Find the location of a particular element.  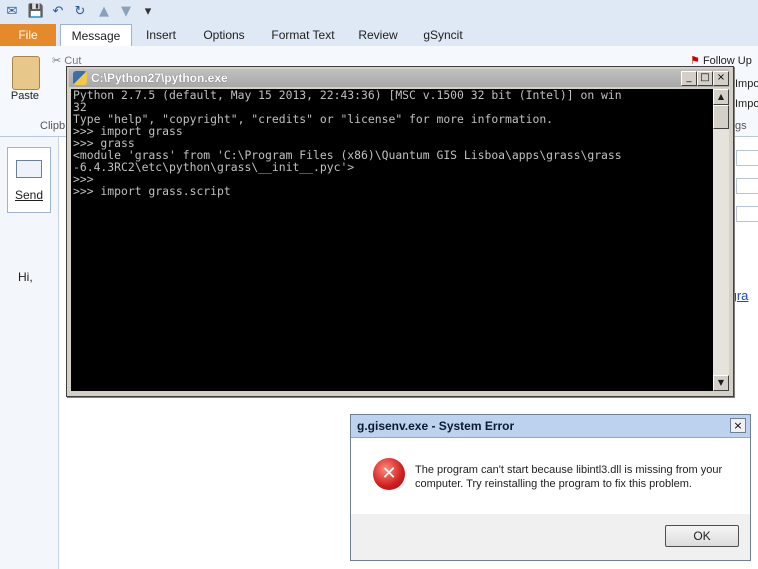

outlook-app-icon: ✉ is located at coordinates (12, 11).